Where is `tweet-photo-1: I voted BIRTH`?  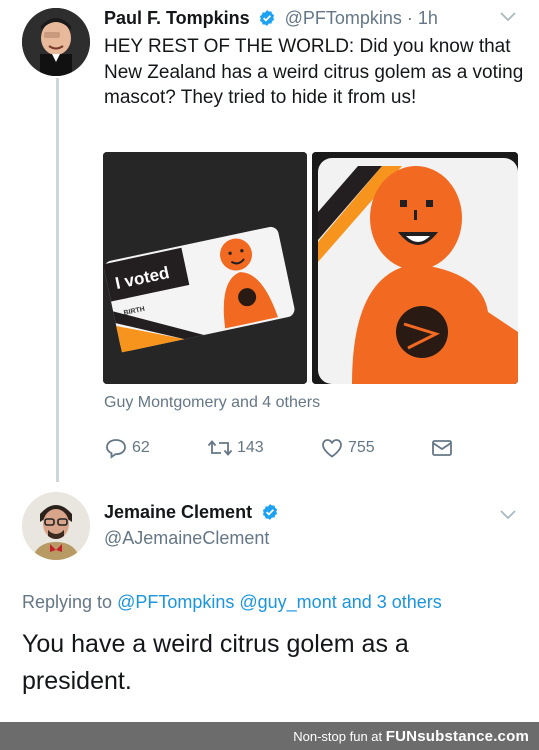
tweet-photo-1: I voted BIRTH is located at coordinates (205, 268).